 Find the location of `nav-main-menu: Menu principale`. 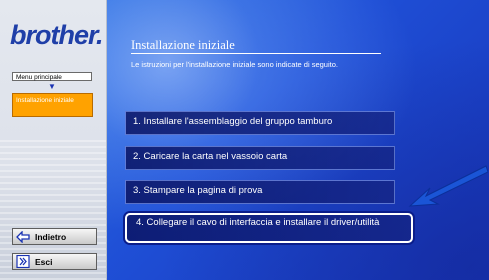

nav-main-menu: Menu principale is located at coordinates (52, 76).